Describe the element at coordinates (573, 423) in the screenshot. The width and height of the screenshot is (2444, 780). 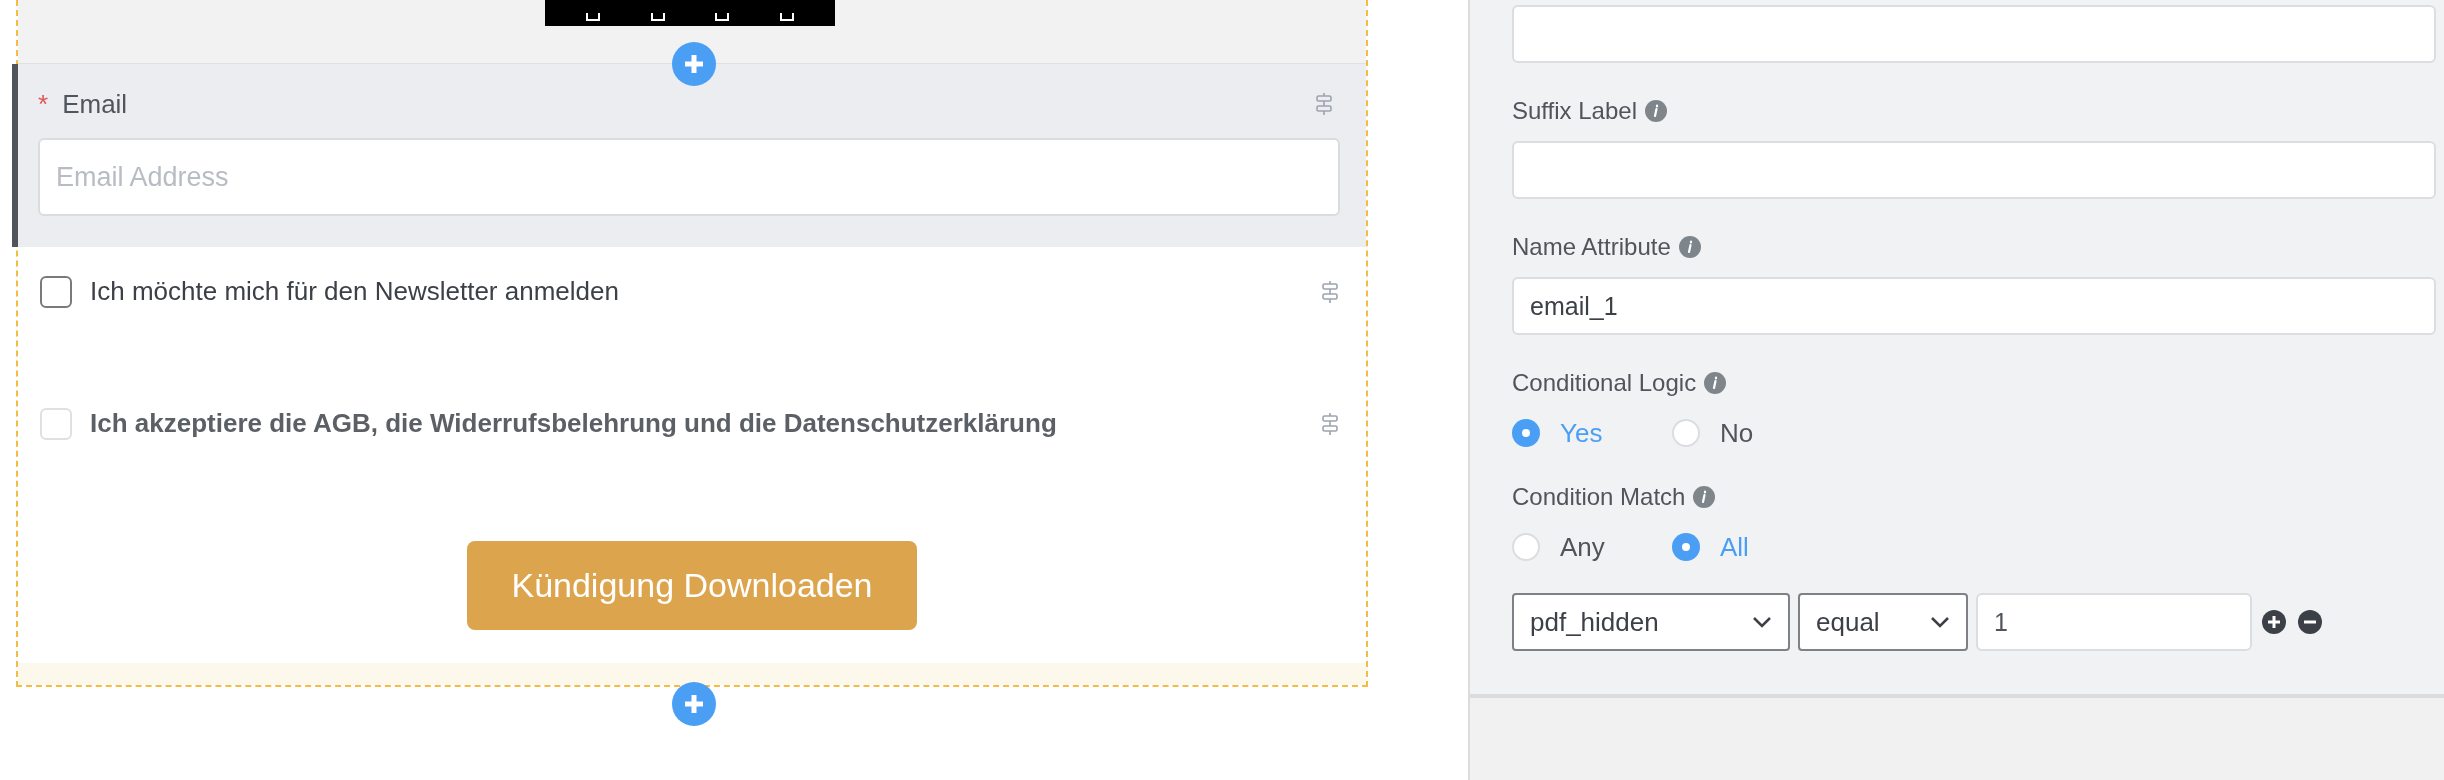
I see `checkbox-label: Ich akzeptiere die AGB, die Widerrufsbelehrung und die Datenschutzerklärung` at that location.